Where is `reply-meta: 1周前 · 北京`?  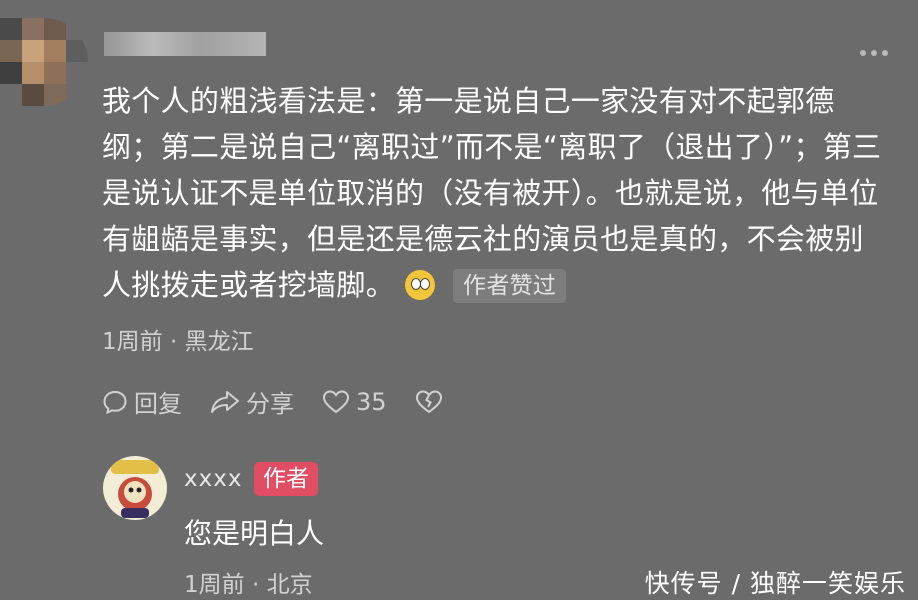 reply-meta: 1周前 · 北京 is located at coordinates (248, 585).